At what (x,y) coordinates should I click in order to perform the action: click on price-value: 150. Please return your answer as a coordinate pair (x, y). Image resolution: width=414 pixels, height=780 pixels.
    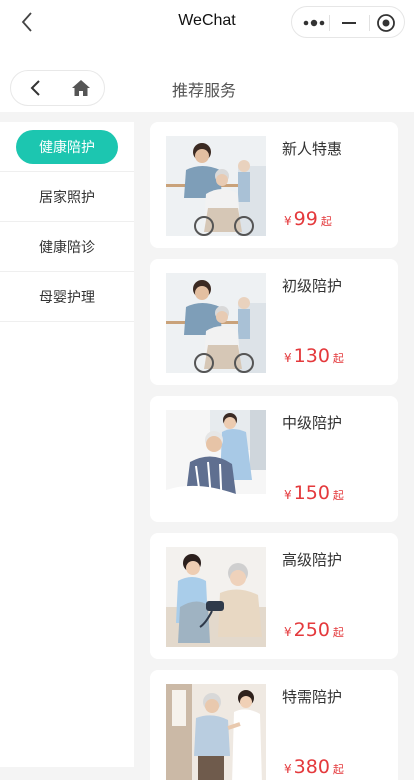
    Looking at the image, I should click on (311, 493).